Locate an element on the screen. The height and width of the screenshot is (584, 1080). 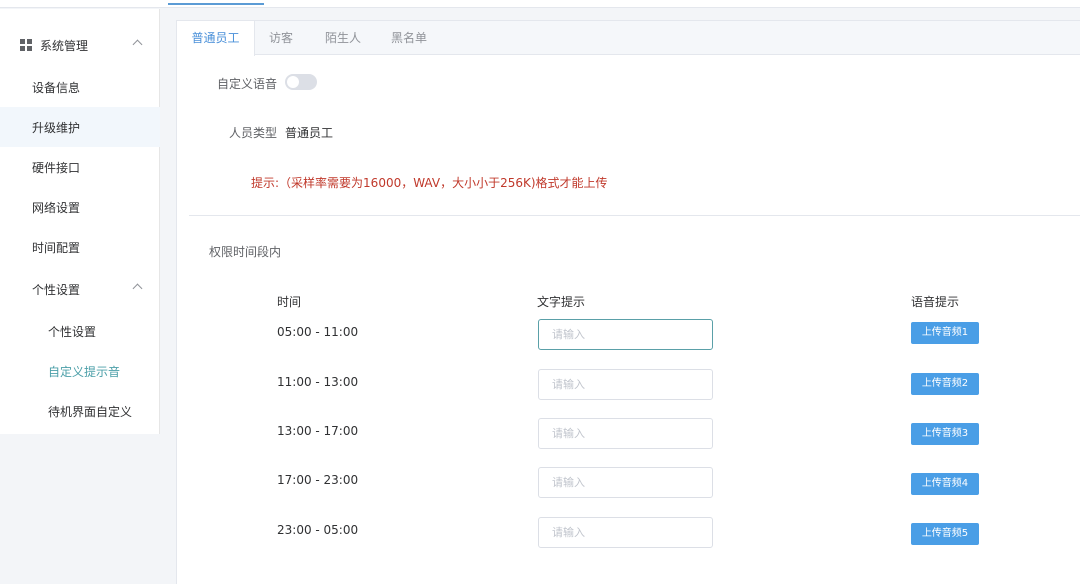
tab-bar: 普通员工 访客 陌生人 黑名单 is located at coordinates (628, 38).